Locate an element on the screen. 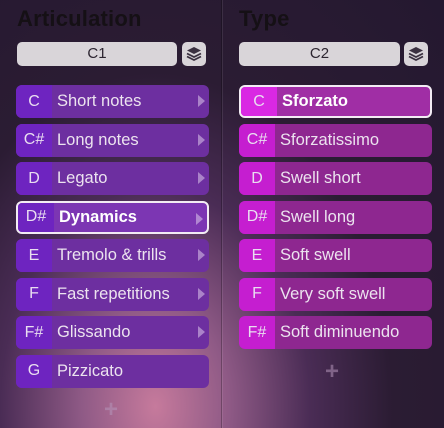 The height and width of the screenshot is (428, 444). type-item-swell-short: D Swell short is located at coordinates (335, 178).